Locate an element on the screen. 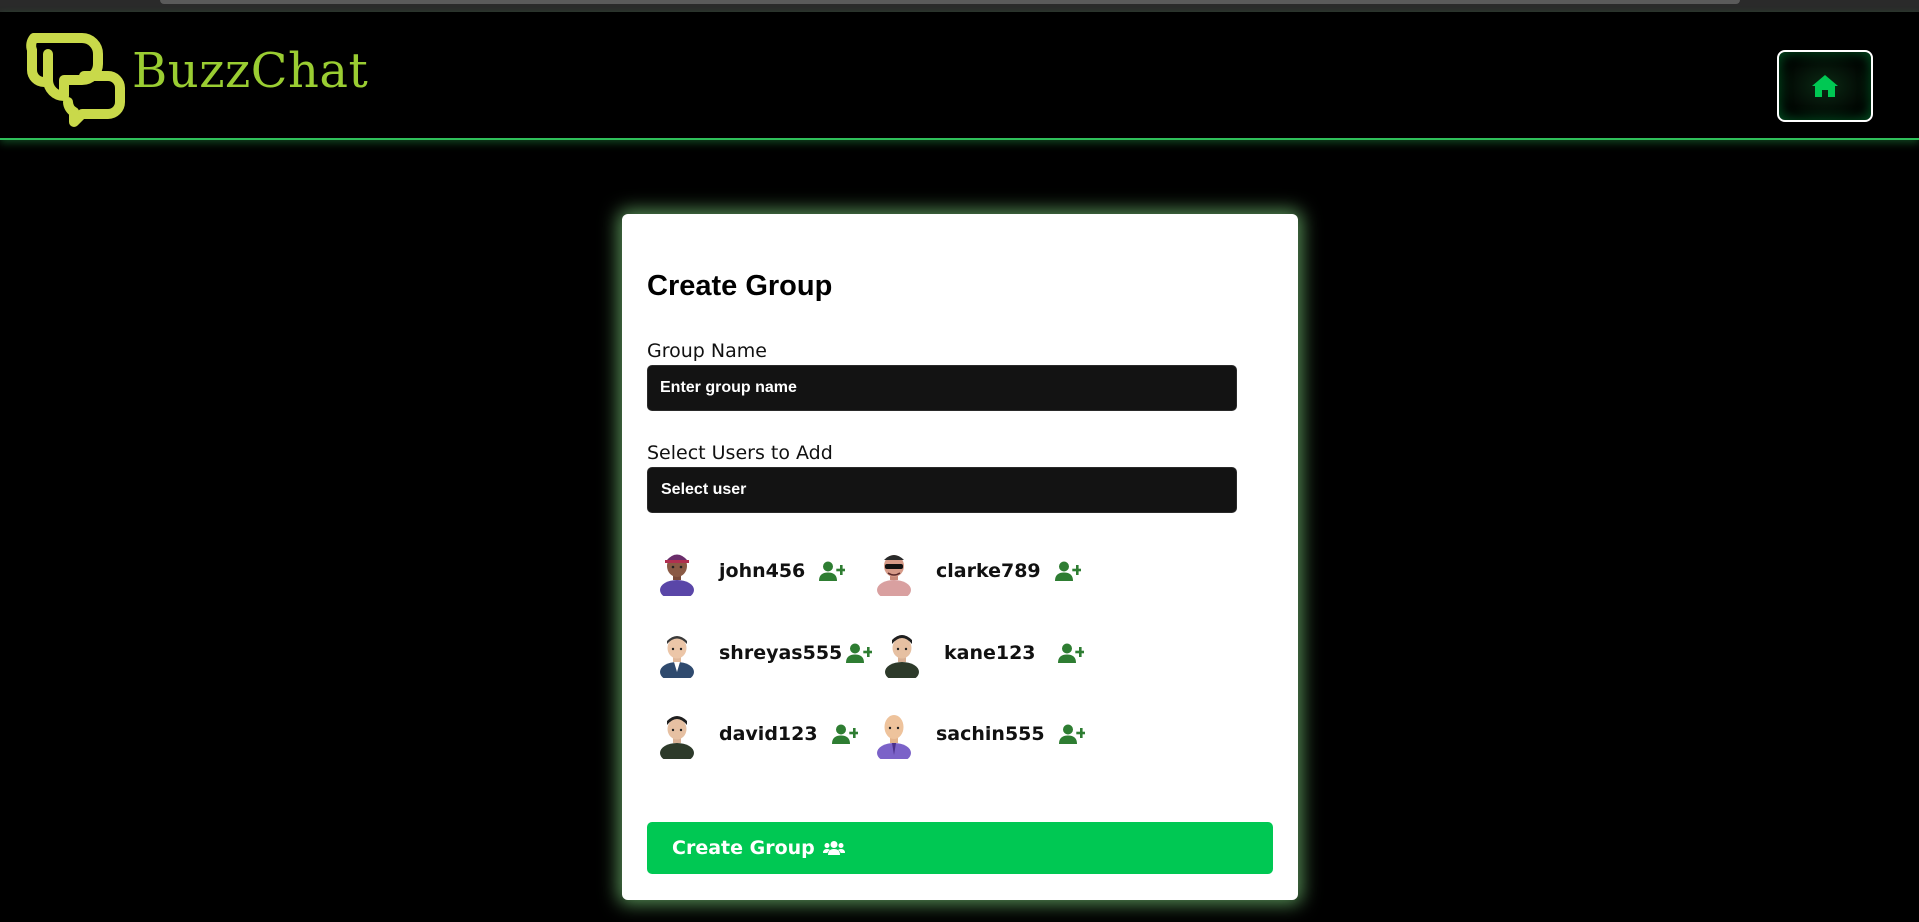  username: shreyas555 is located at coordinates (781, 653).